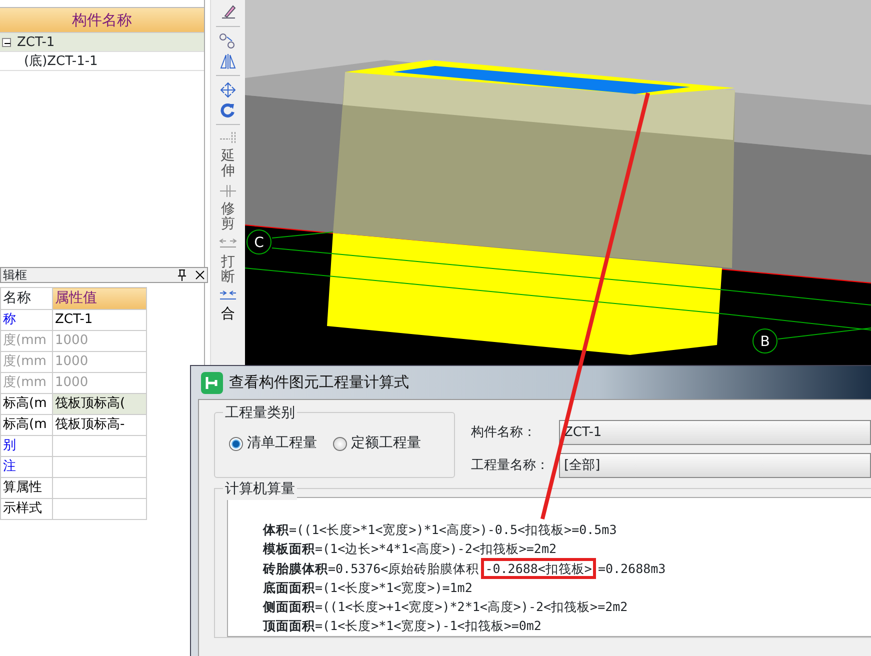 This screenshot has height=656, width=871. Describe the element at coordinates (182, 275) in the screenshot. I see `pin-icon` at that location.